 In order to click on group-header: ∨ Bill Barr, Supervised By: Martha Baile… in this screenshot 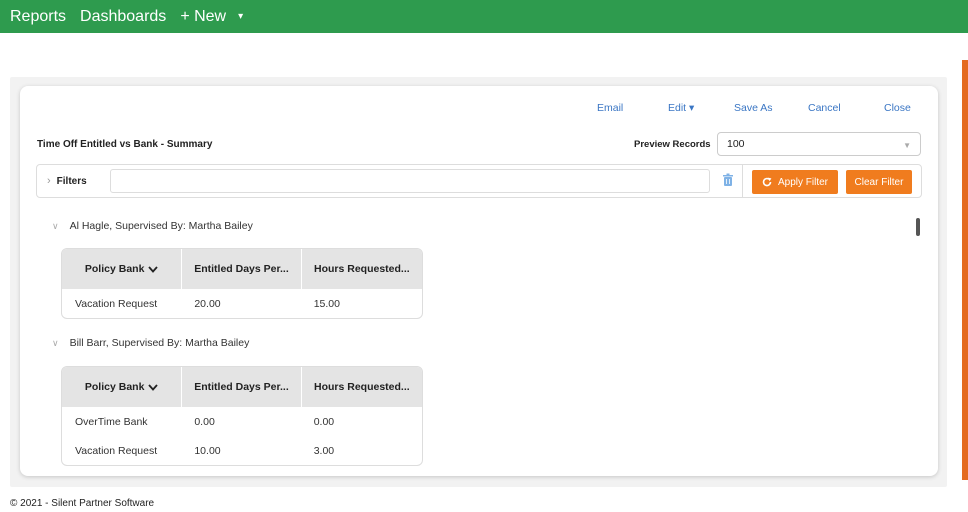, I will do `click(150, 343)`.